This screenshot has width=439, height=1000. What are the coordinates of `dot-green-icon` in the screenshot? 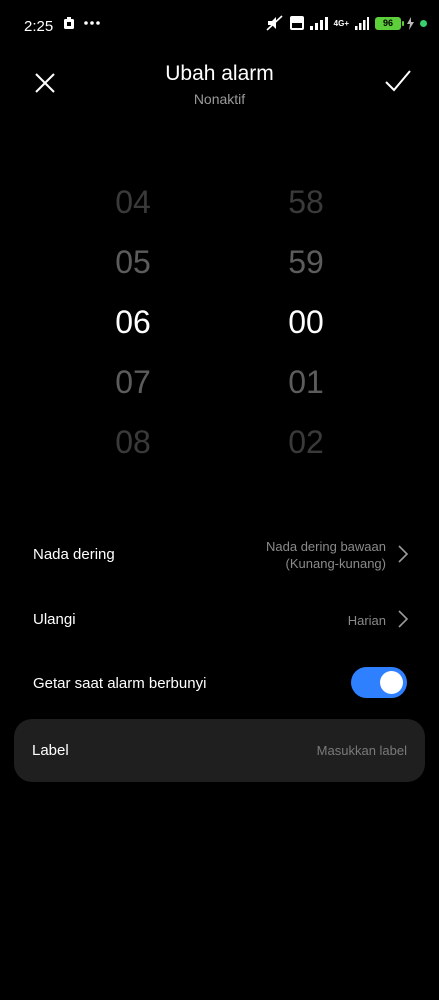 It's located at (423, 23).